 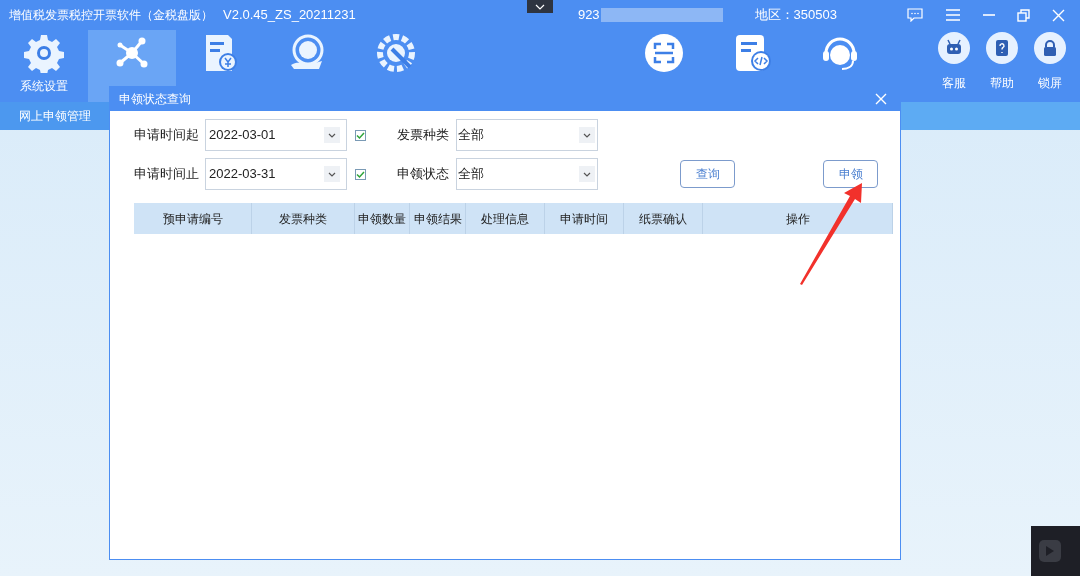 What do you see at coordinates (155, 99) in the screenshot?
I see `dialog-title: 申领状态查询` at bounding box center [155, 99].